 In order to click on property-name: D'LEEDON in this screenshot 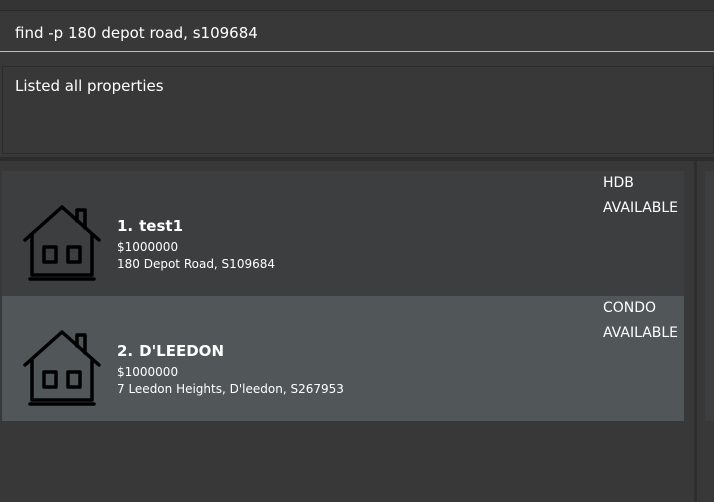, I will do `click(181, 351)`.